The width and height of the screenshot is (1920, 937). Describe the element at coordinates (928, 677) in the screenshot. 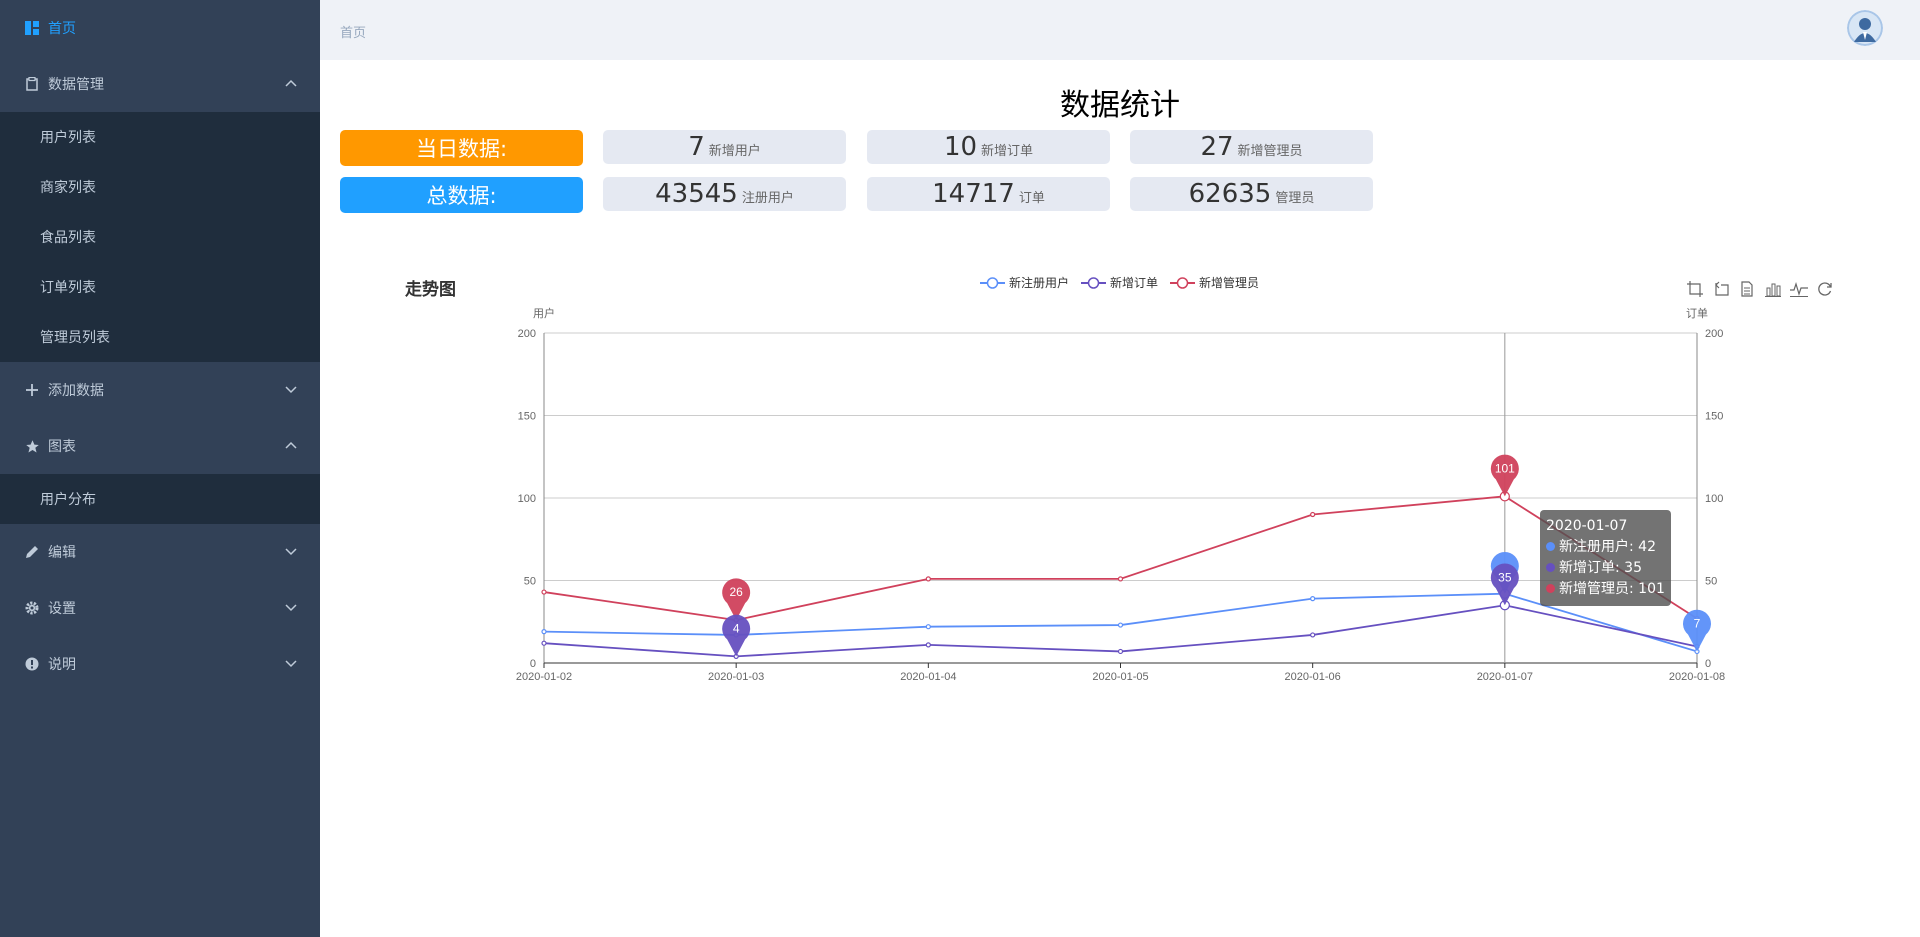

I see `x-tick-label: 2020-01-04` at that location.